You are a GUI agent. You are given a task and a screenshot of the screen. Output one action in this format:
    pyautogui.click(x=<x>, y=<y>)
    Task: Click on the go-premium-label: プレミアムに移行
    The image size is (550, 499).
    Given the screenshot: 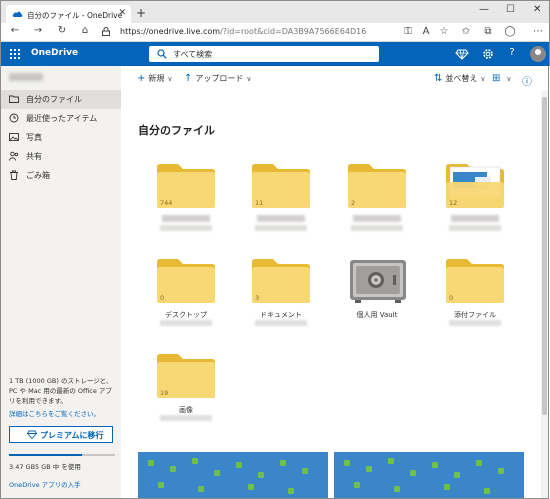 What is the action you would take?
    pyautogui.click(x=72, y=435)
    